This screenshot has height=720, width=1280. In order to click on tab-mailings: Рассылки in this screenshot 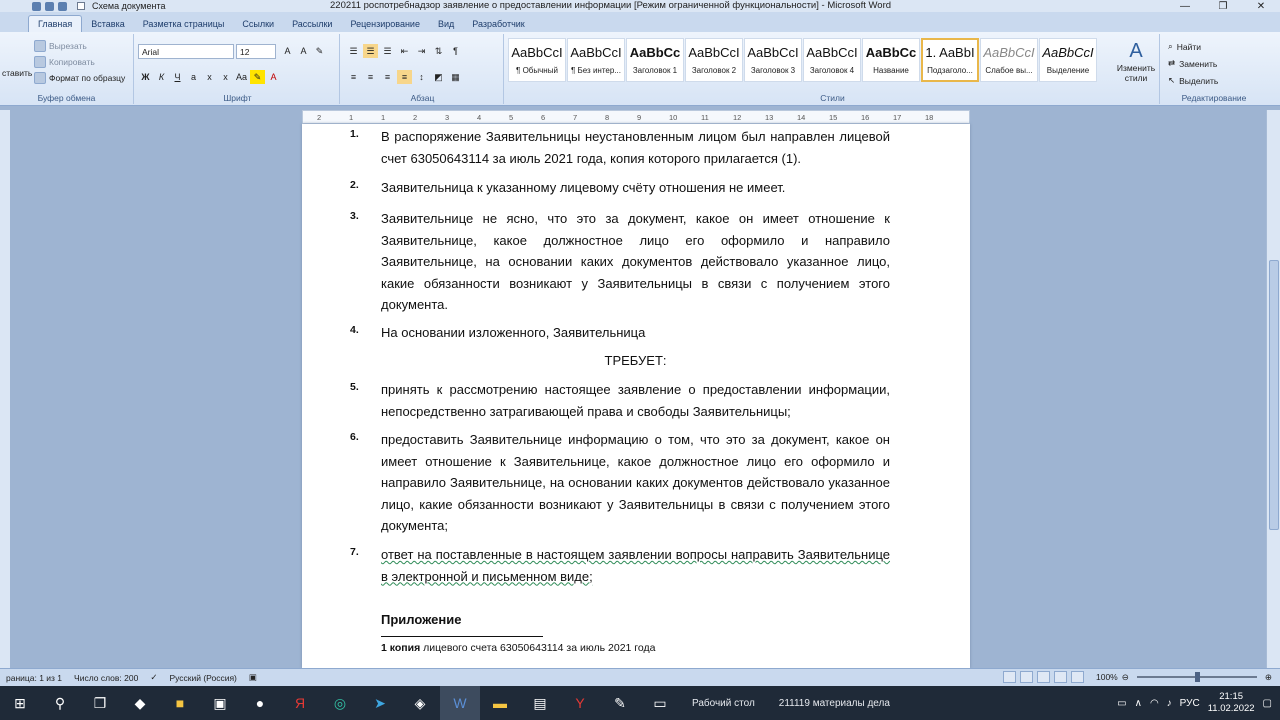, I will do `click(312, 24)`.